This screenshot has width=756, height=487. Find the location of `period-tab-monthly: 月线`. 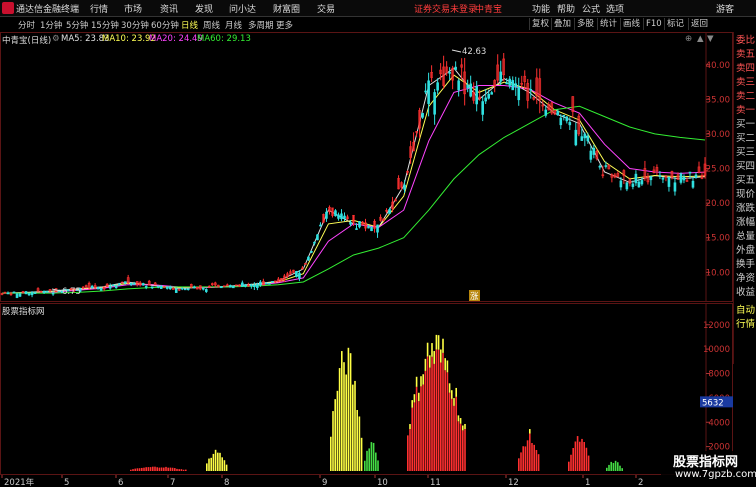

period-tab-monthly: 月线 is located at coordinates (233, 25).